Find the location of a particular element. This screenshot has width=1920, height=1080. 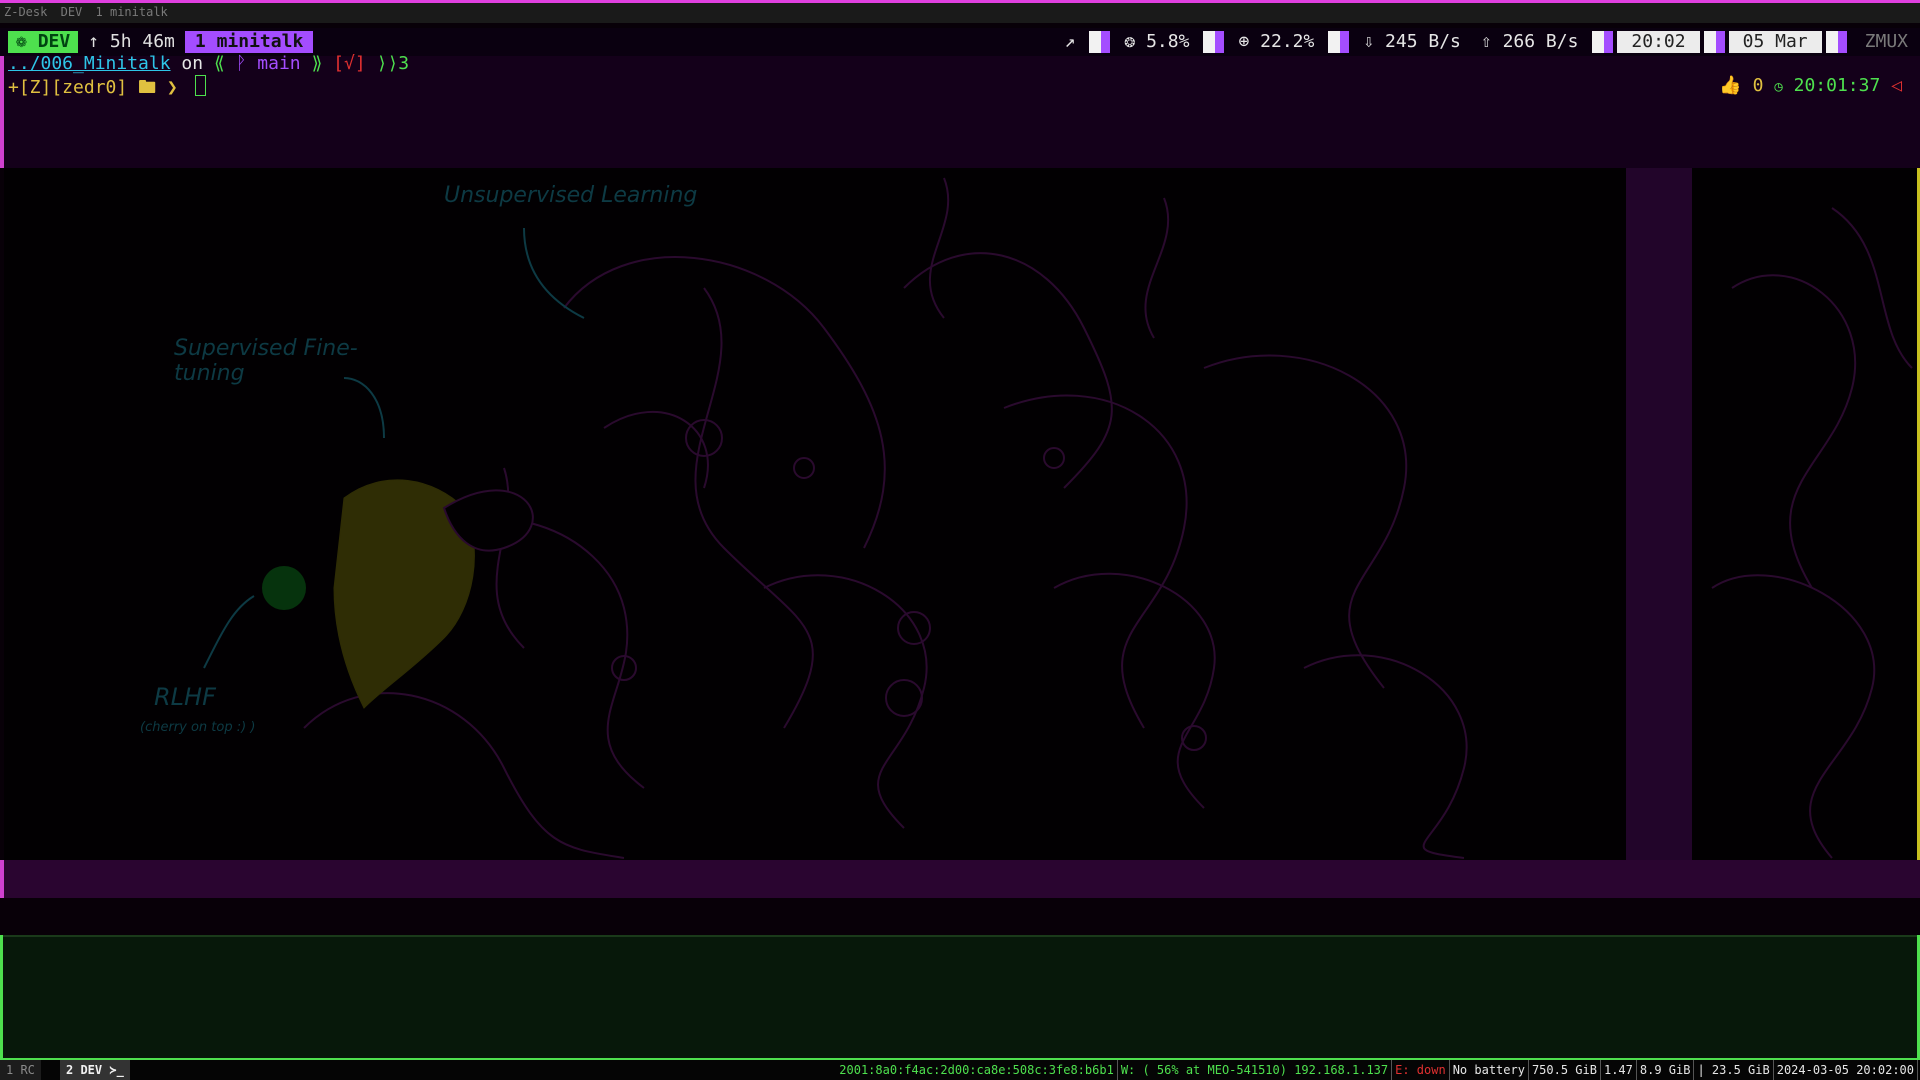

battery-status: No battery is located at coordinates (1489, 1070).